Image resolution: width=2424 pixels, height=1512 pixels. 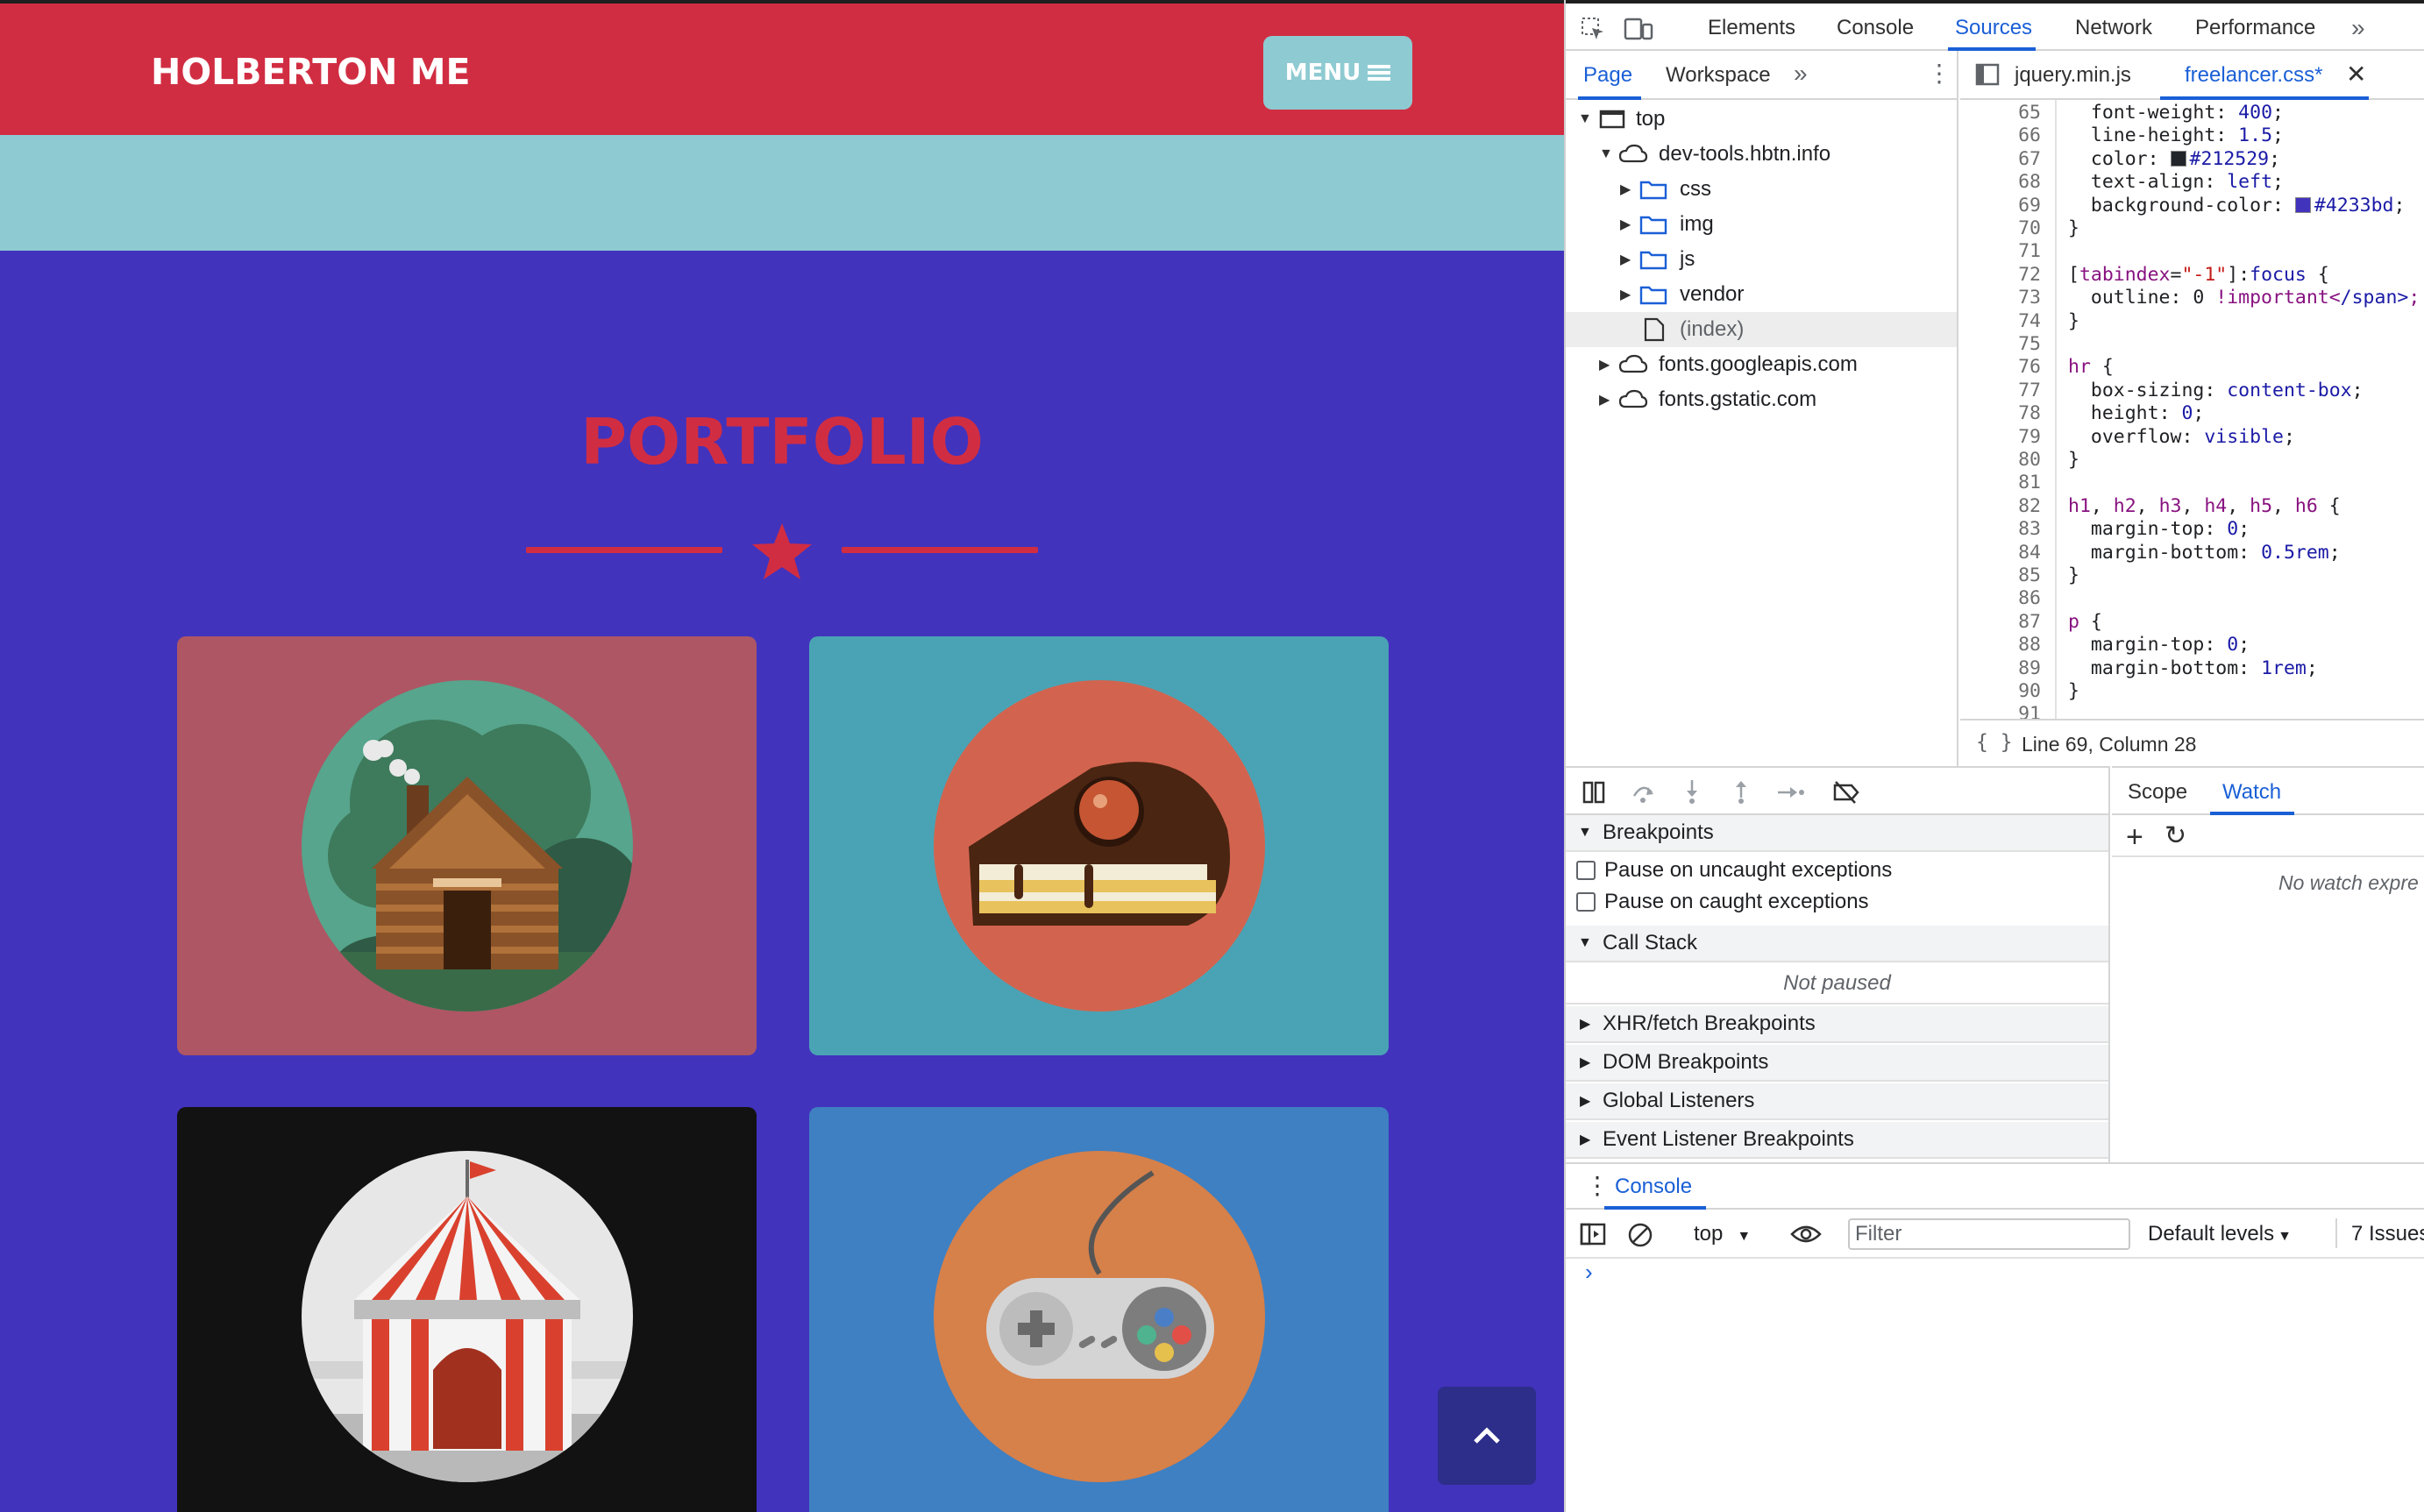 What do you see at coordinates (2000, 228) in the screenshot?
I see `line-number: 70` at bounding box center [2000, 228].